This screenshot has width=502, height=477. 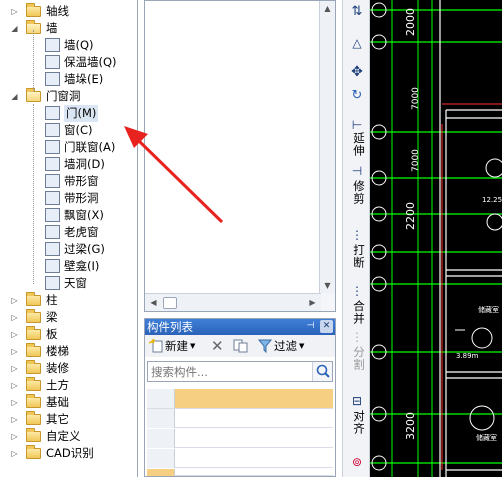 I want to click on search-icon, so click(x=323, y=371).